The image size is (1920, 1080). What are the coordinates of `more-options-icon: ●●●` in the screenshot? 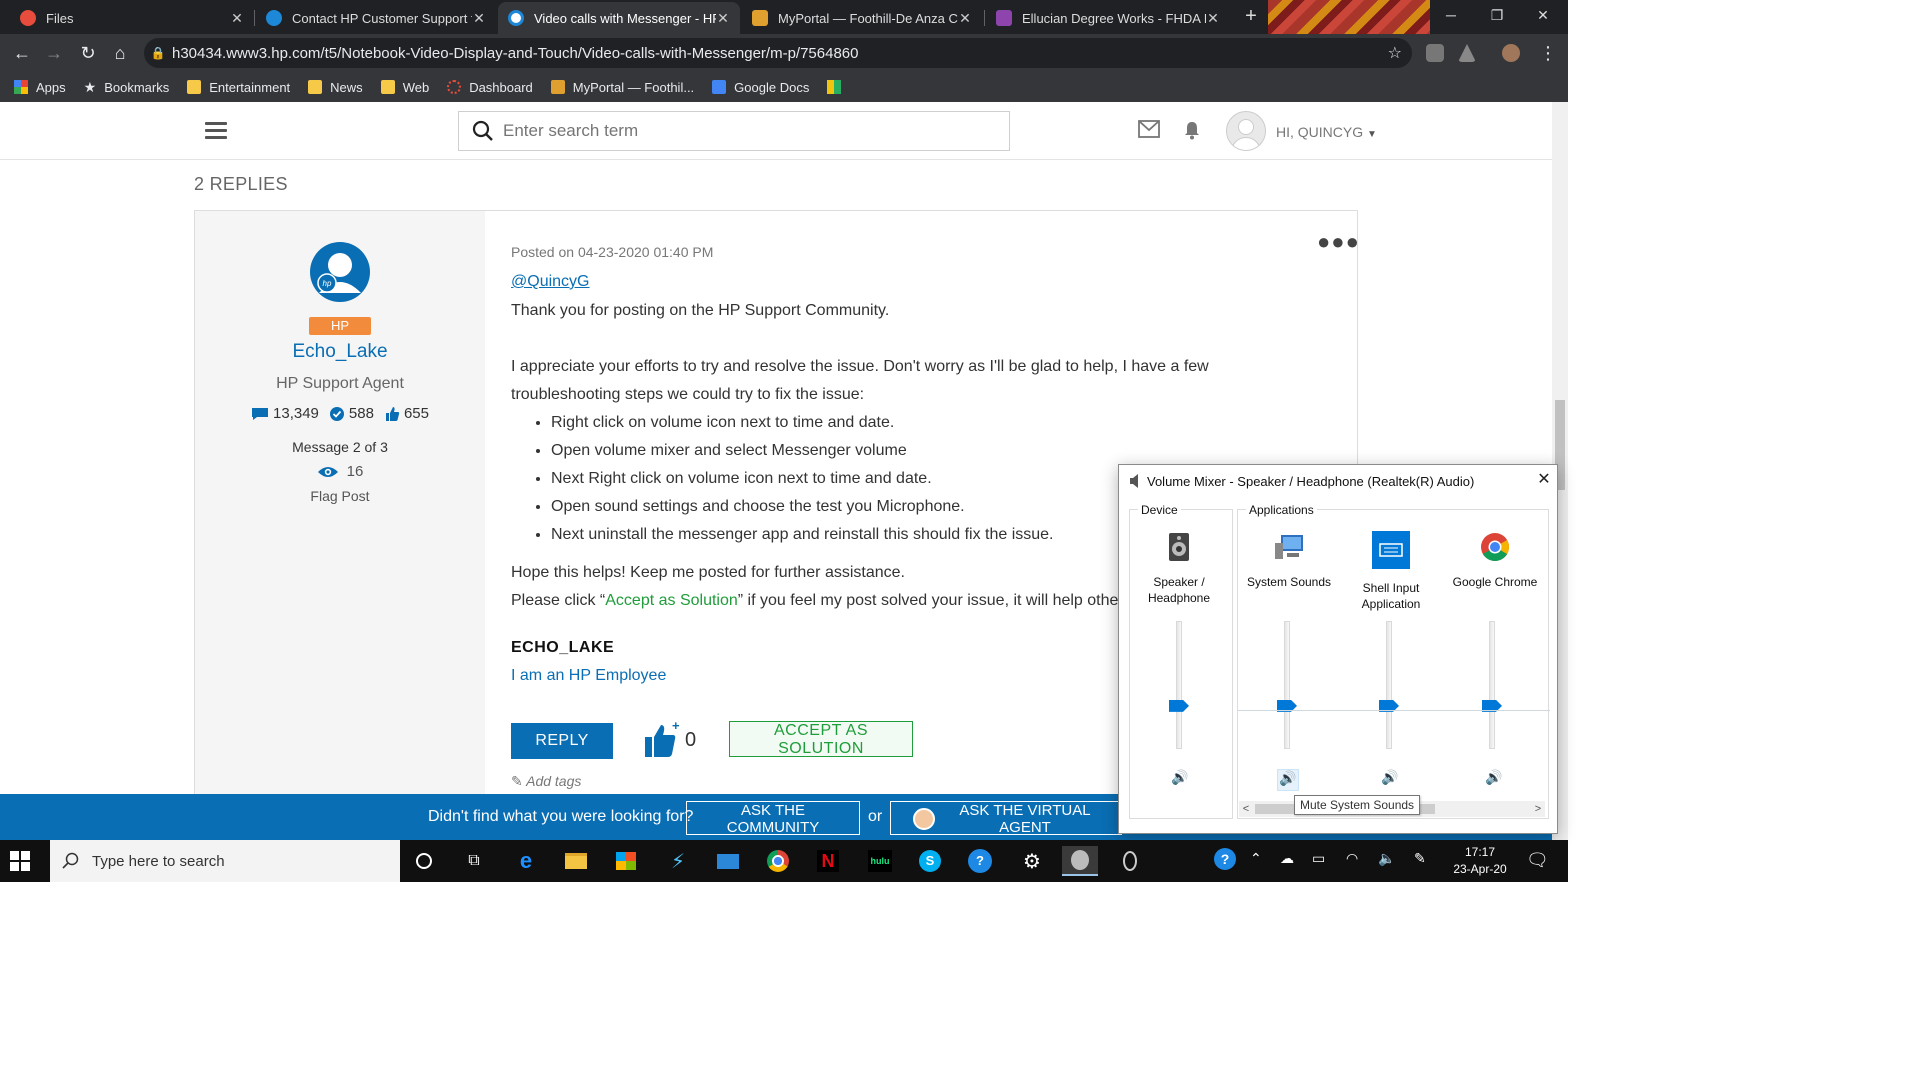 It's located at (1338, 242).